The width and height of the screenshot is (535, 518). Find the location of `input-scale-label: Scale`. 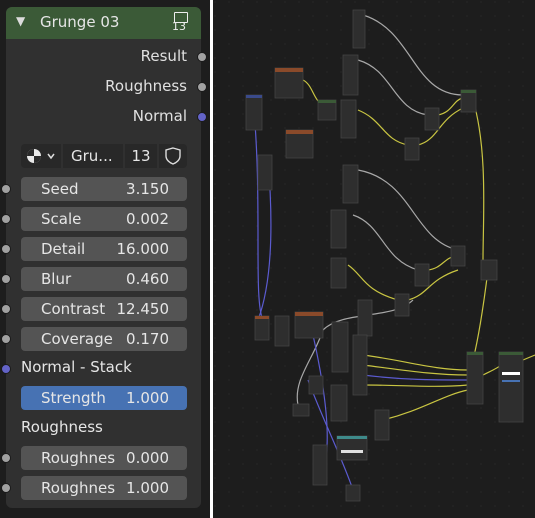

input-scale-label: Scale is located at coordinates (61, 219).